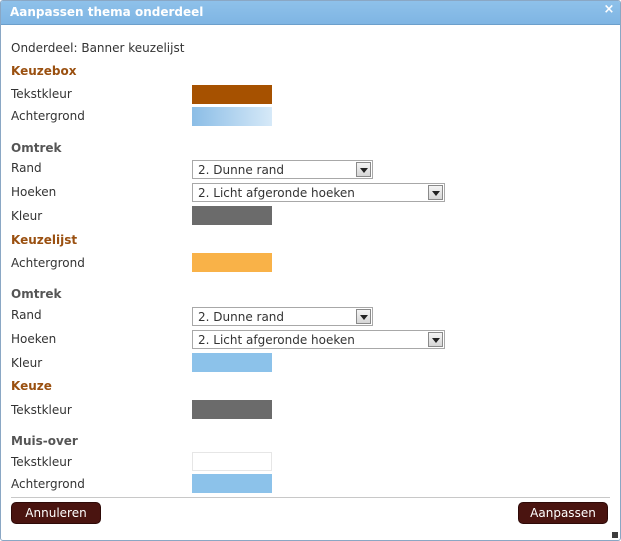  Describe the element at coordinates (34, 339) in the screenshot. I see `omtrek2-corners-label: Hoeken` at that location.